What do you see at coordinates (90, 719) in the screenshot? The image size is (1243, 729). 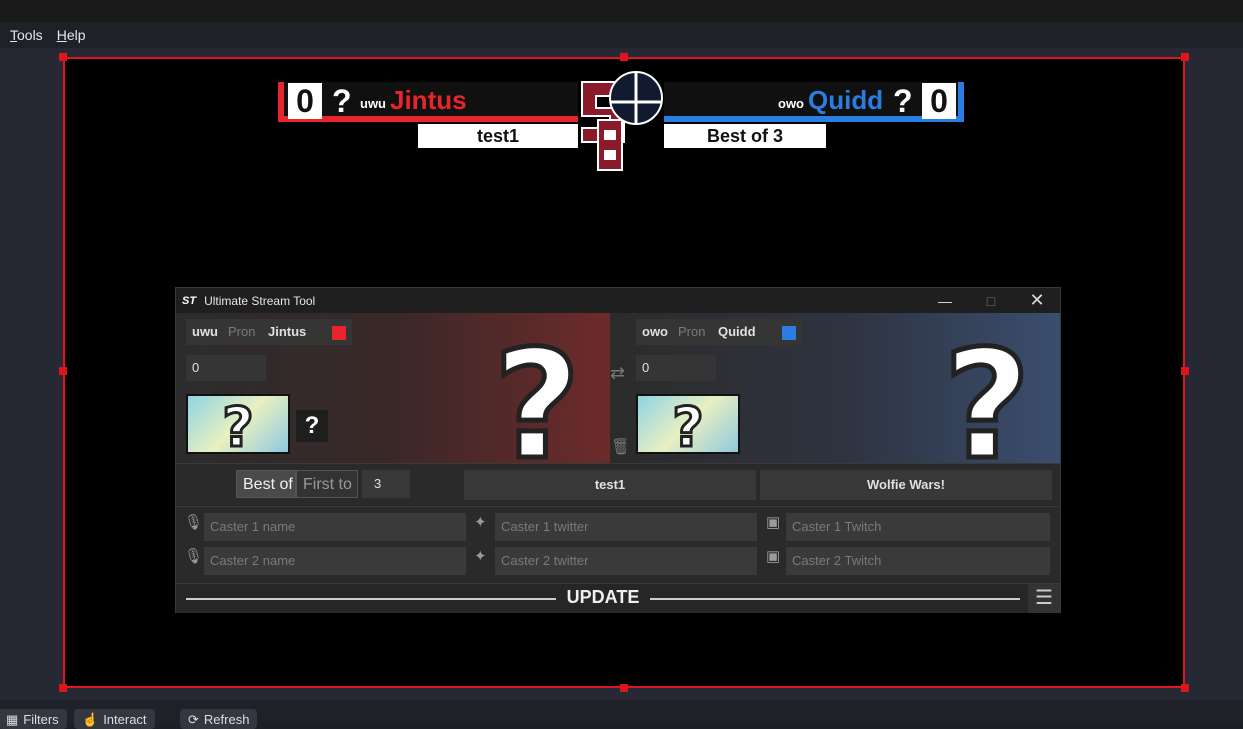 I see `cursor-icon: ☝` at bounding box center [90, 719].